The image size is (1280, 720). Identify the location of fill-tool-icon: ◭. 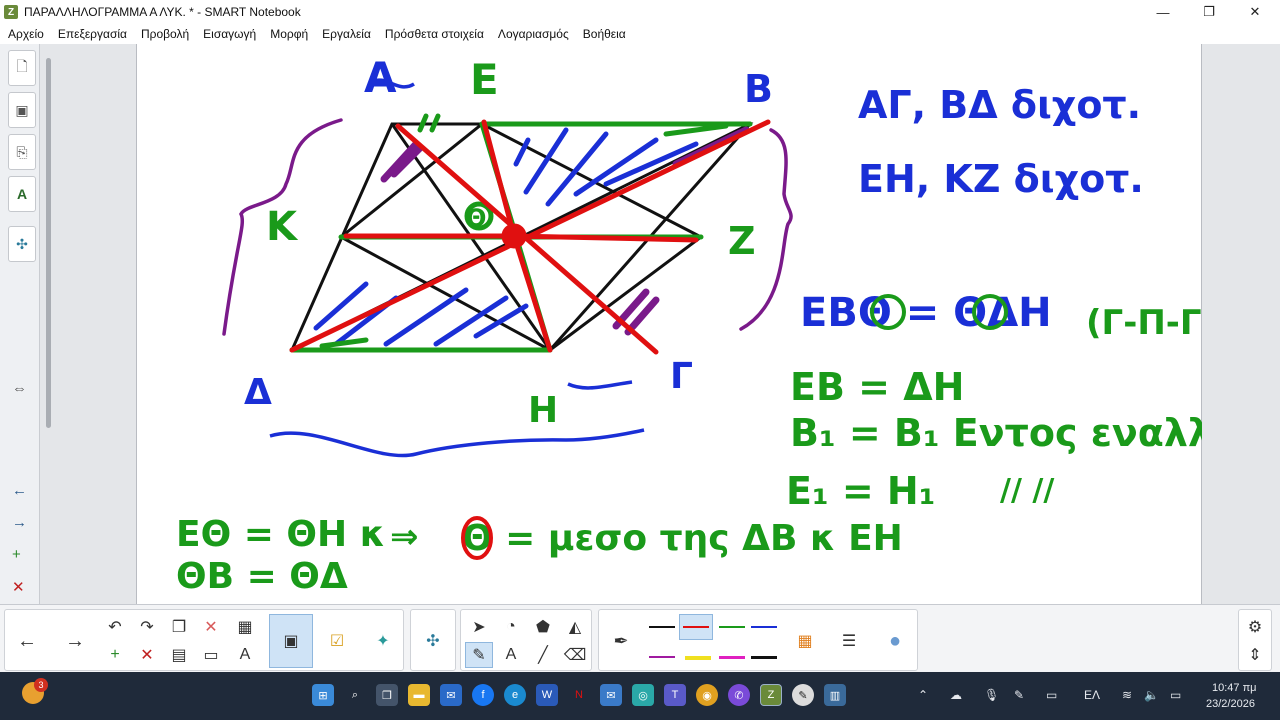
(575, 627).